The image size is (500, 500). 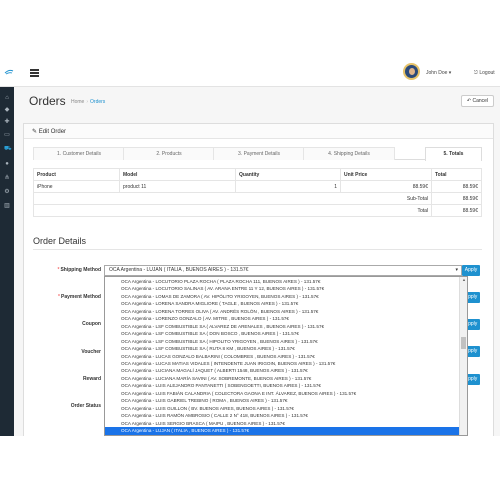 I want to click on tab-totals: 5. Totals, so click(x=453, y=154).